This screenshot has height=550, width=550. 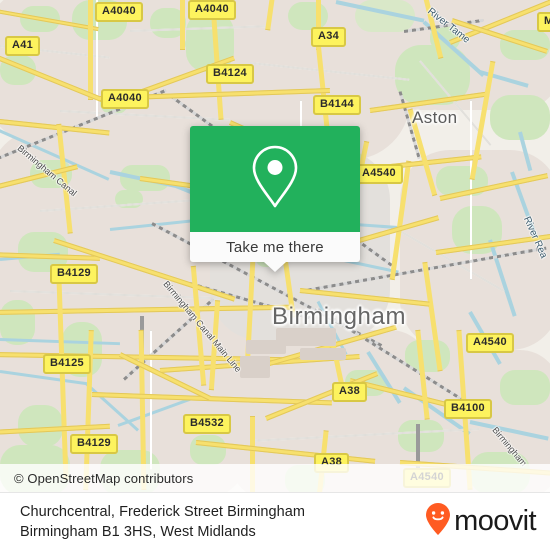 I want to click on take-me-there-label: Take me there, so click(x=275, y=247).